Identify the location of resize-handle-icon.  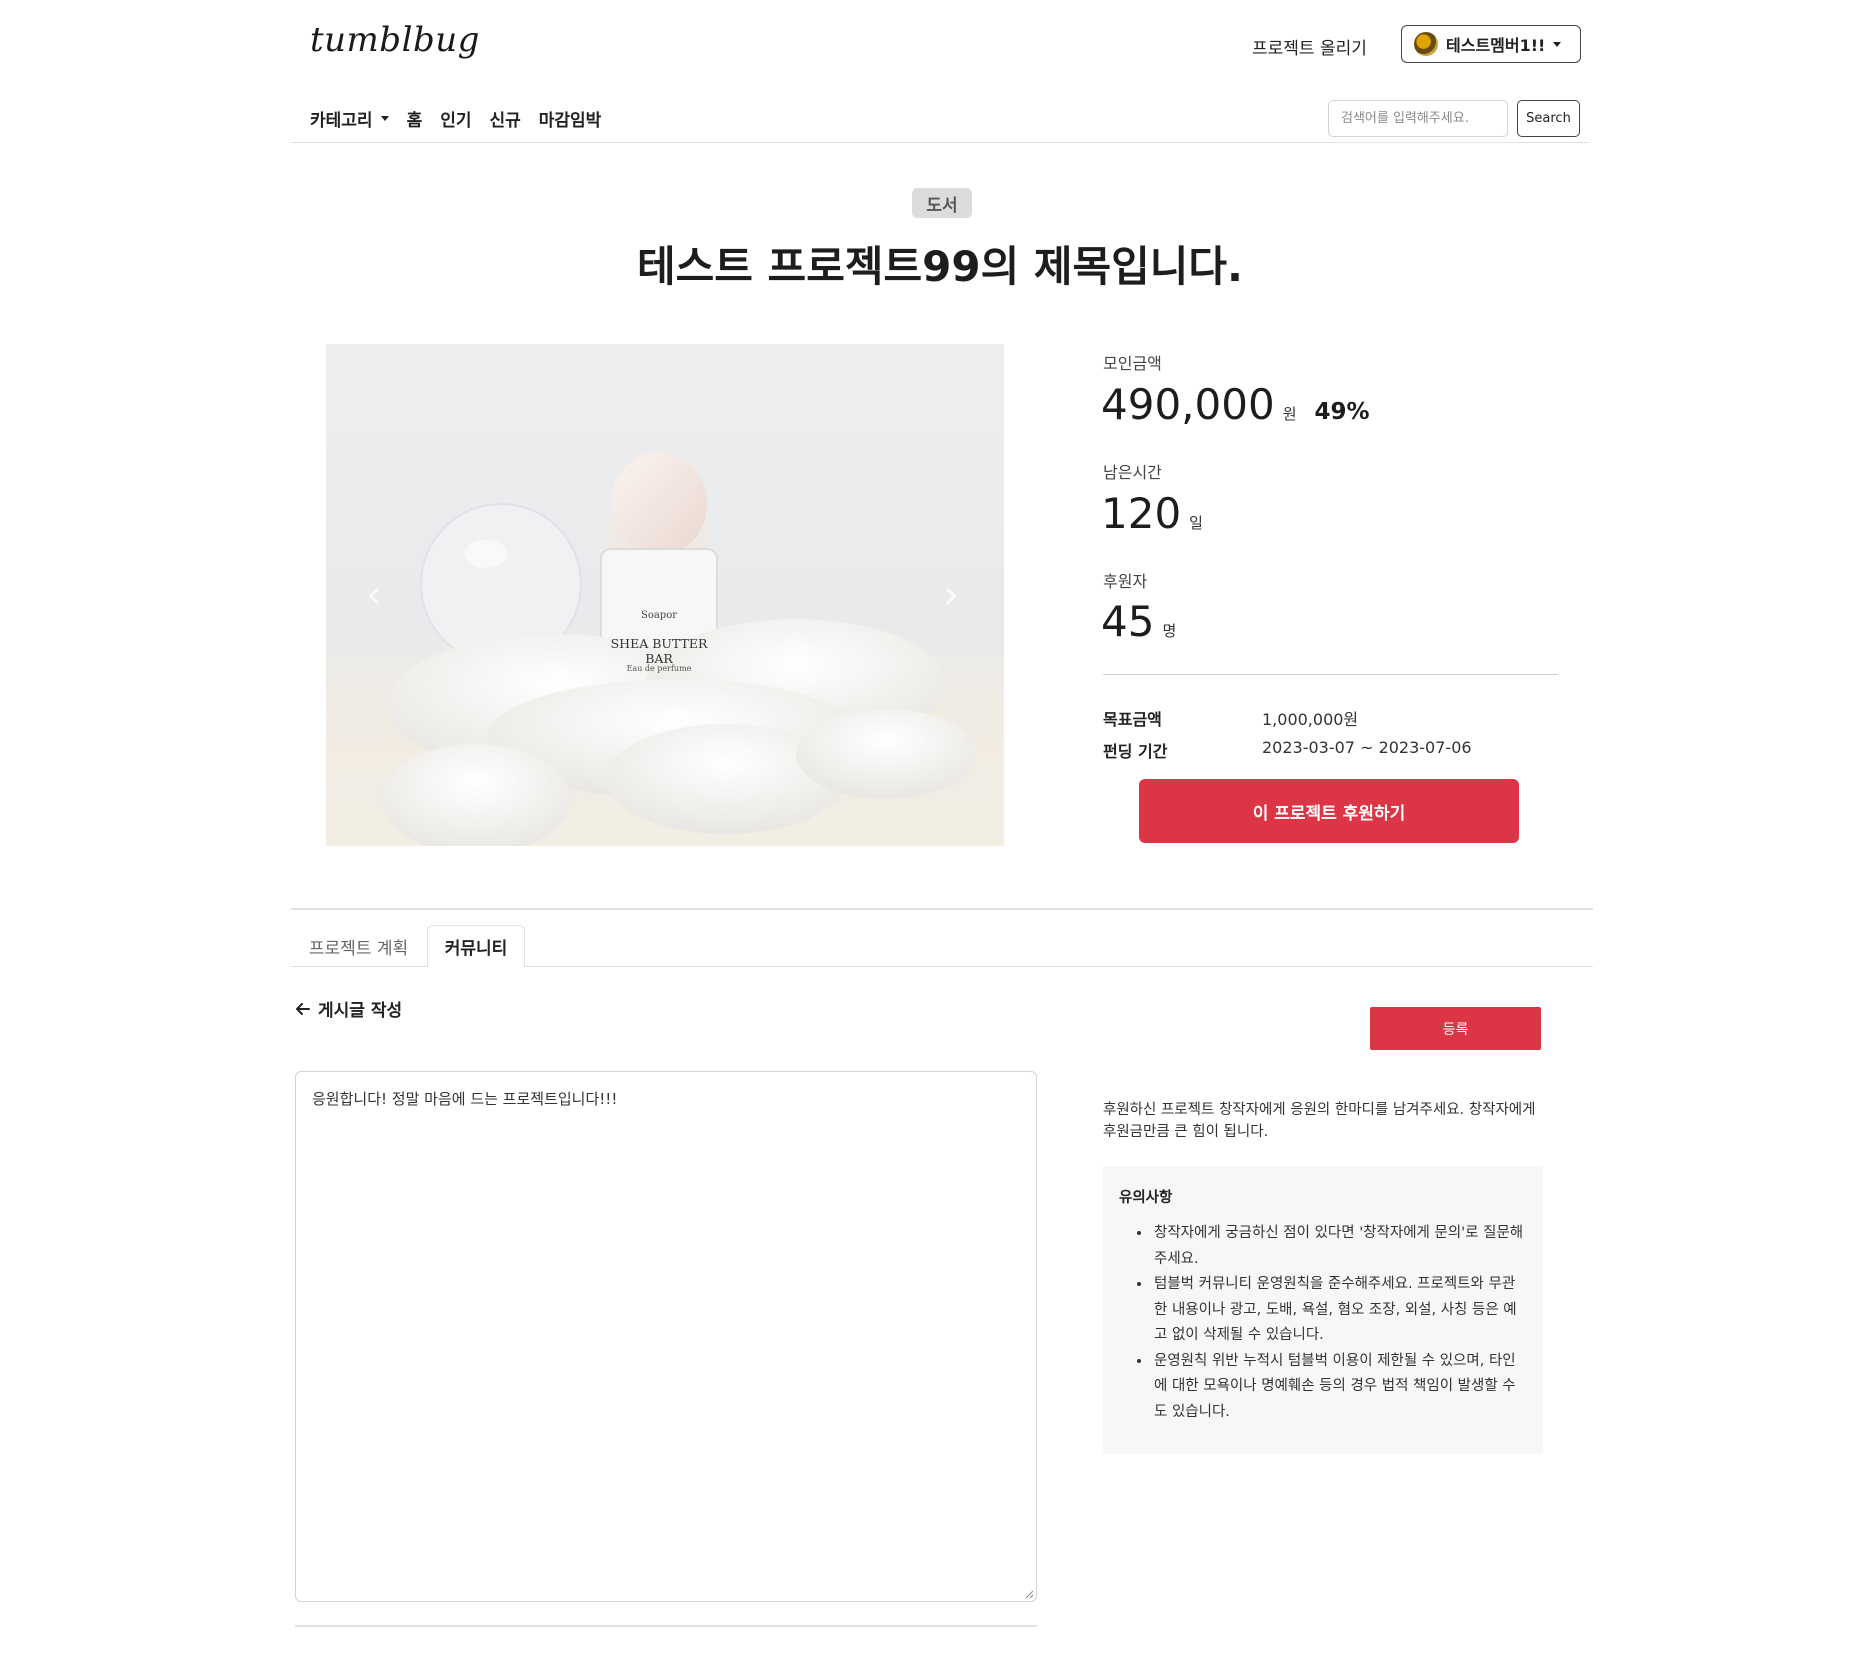
(1029, 1594).